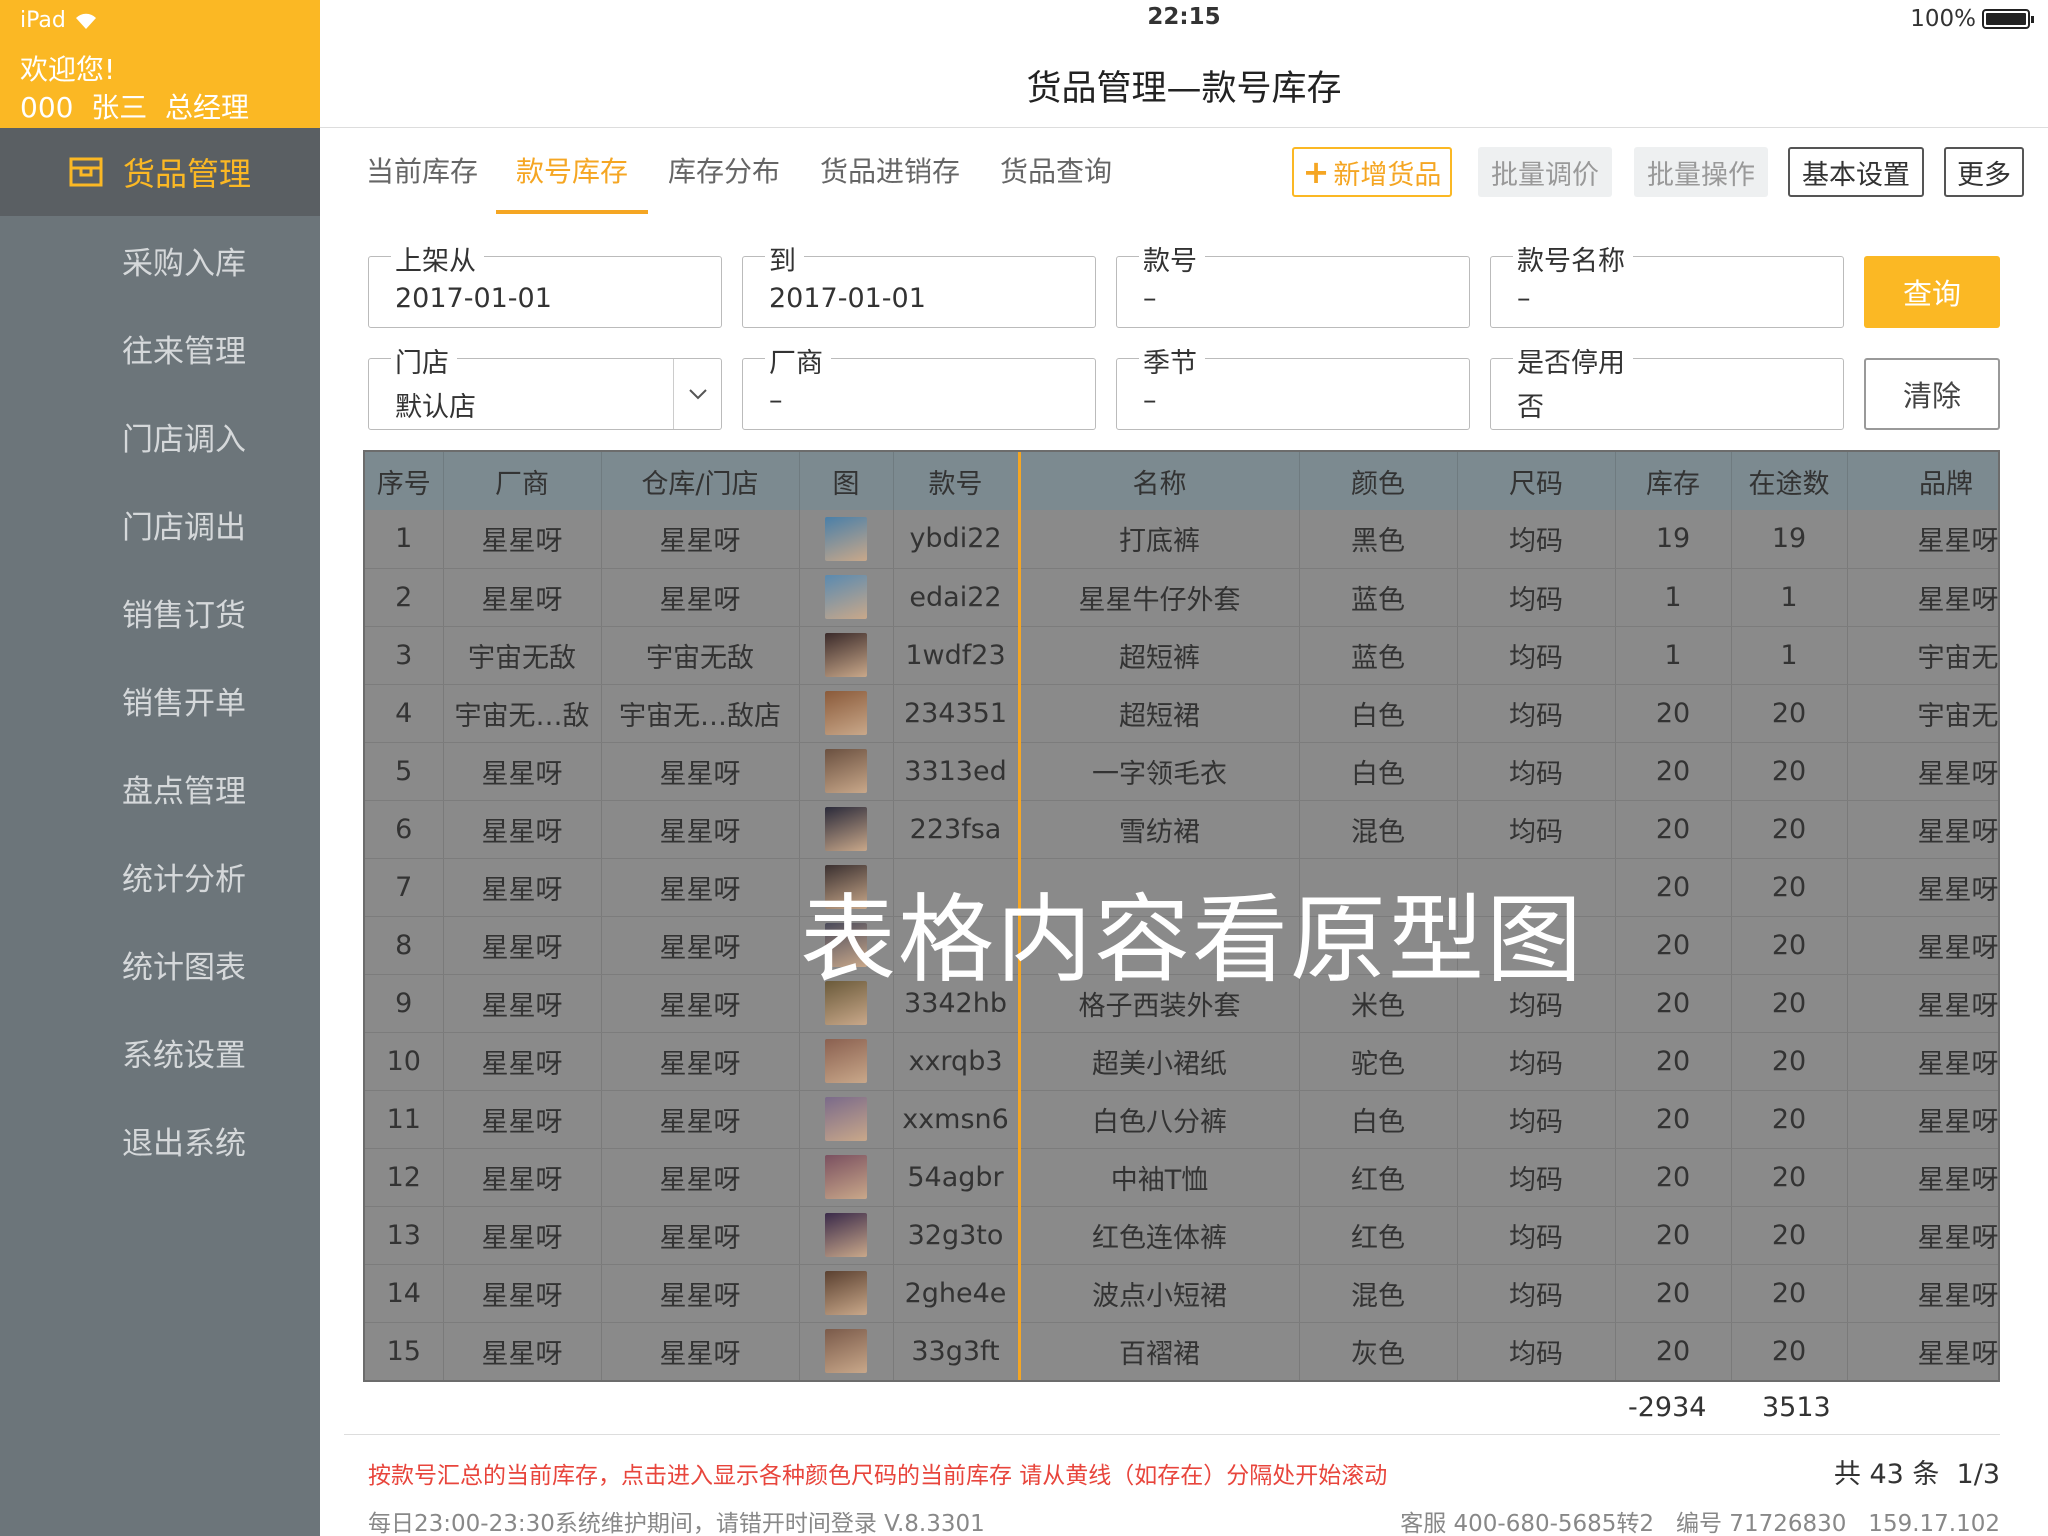 This screenshot has height=1536, width=2048. Describe the element at coordinates (697, 394) in the screenshot. I see `chevron-down-icon` at that location.